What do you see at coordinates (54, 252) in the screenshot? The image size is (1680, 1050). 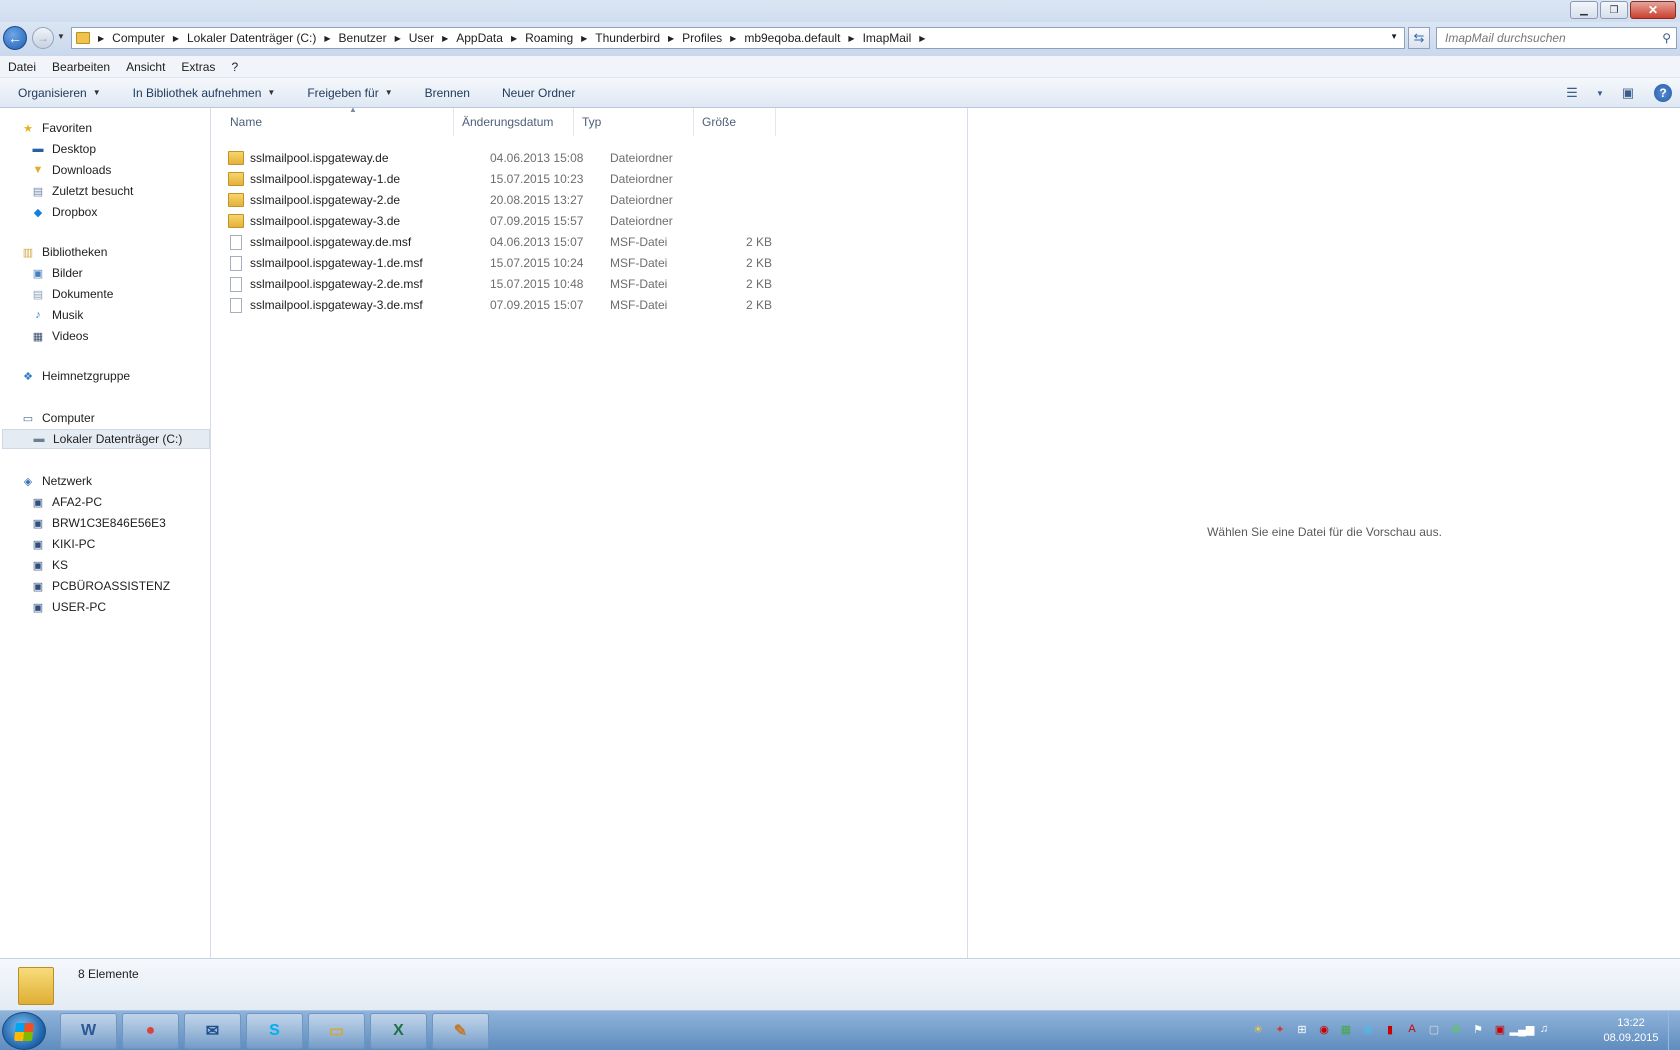 I see `nav-item: ▥ Bibliotheken` at bounding box center [54, 252].